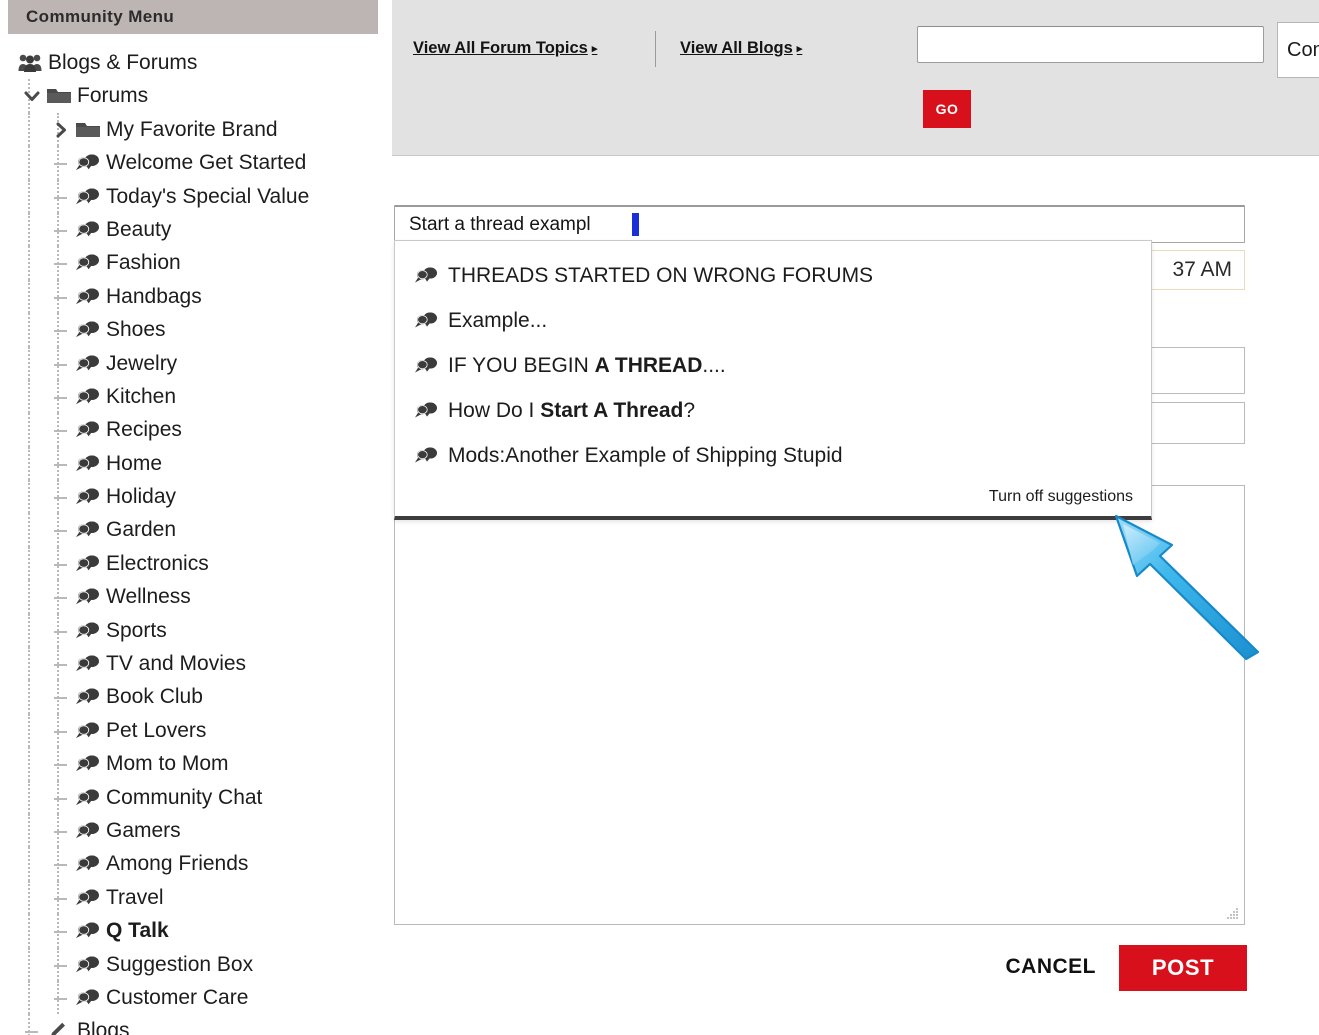 Image resolution: width=1319 pixels, height=1035 pixels. Describe the element at coordinates (100, 16) in the screenshot. I see `sidebar-title: Community Menu` at that location.